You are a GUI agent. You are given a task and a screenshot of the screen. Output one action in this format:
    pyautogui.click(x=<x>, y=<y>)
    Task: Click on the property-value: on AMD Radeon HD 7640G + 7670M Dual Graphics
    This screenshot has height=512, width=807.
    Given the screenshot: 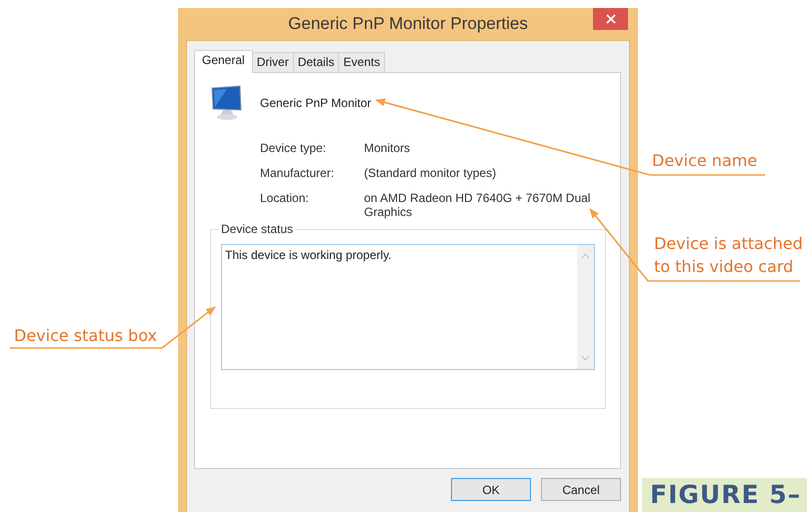 What is the action you would take?
    pyautogui.click(x=478, y=205)
    